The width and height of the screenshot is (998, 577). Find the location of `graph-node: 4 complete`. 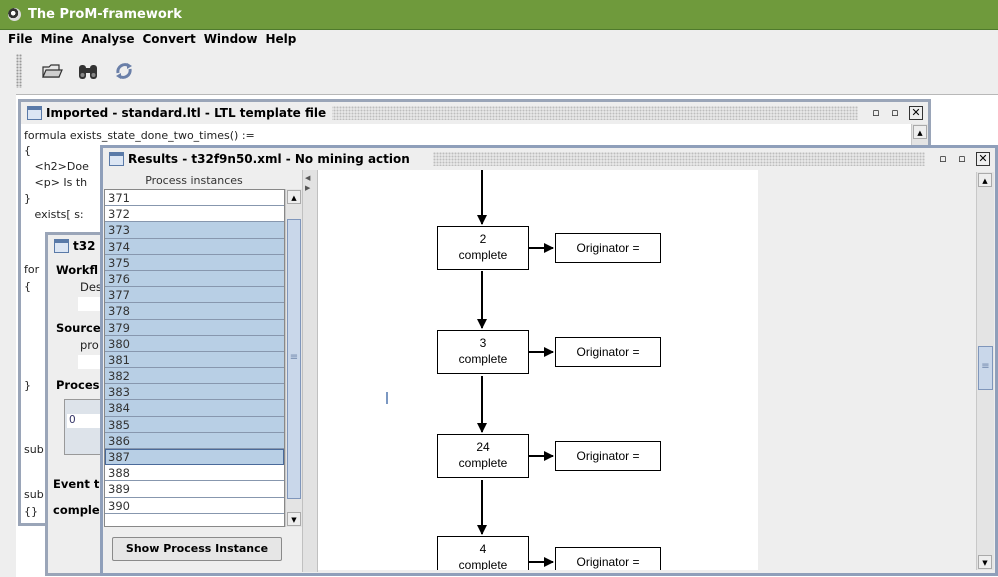

graph-node: 4 complete is located at coordinates (483, 553).